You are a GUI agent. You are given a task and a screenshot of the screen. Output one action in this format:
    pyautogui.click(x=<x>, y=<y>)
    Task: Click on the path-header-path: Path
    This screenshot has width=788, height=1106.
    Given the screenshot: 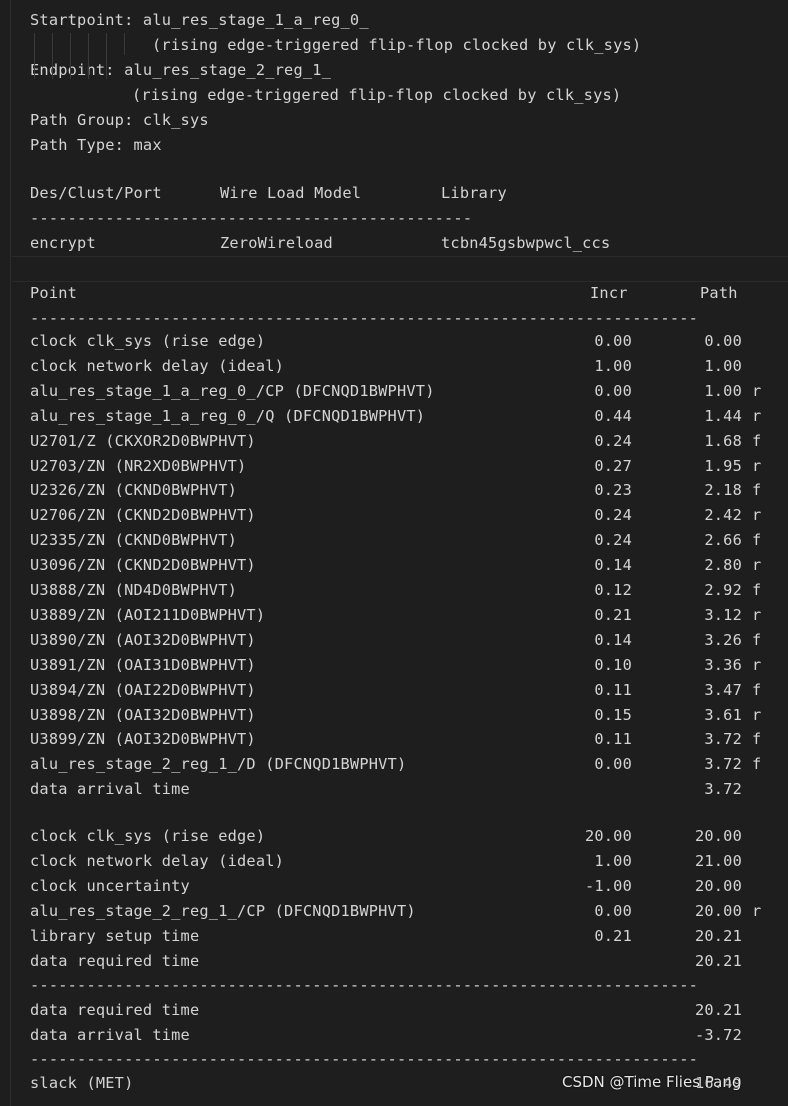 What is the action you would take?
    pyautogui.click(x=719, y=293)
    